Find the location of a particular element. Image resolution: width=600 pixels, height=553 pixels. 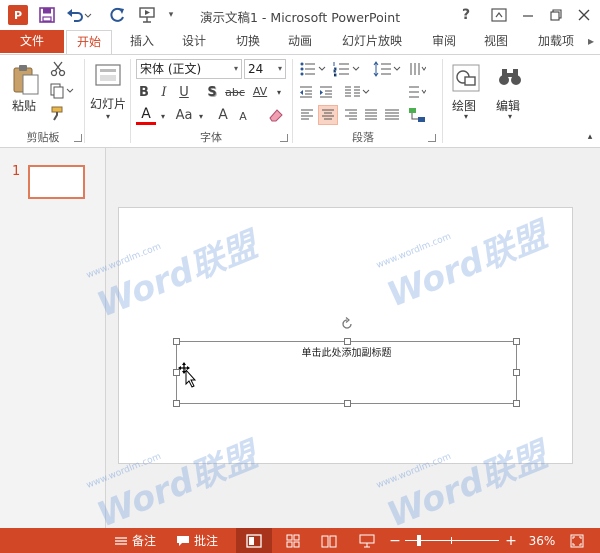

restore-button is located at coordinates (556, 15).